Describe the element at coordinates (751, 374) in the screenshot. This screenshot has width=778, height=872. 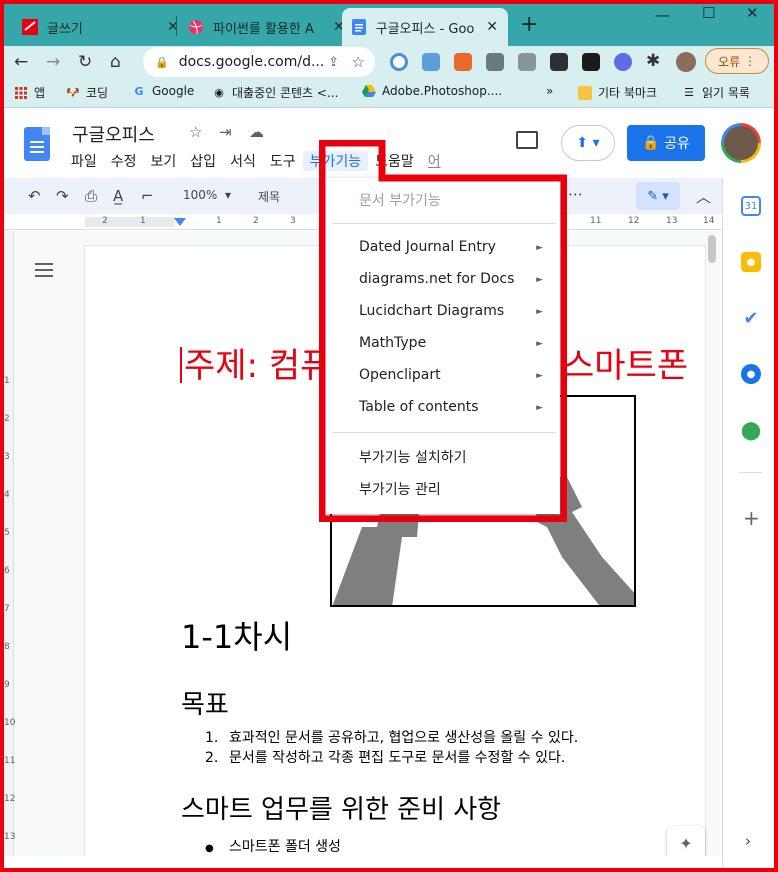
I see `contacts-icon: ●` at that location.